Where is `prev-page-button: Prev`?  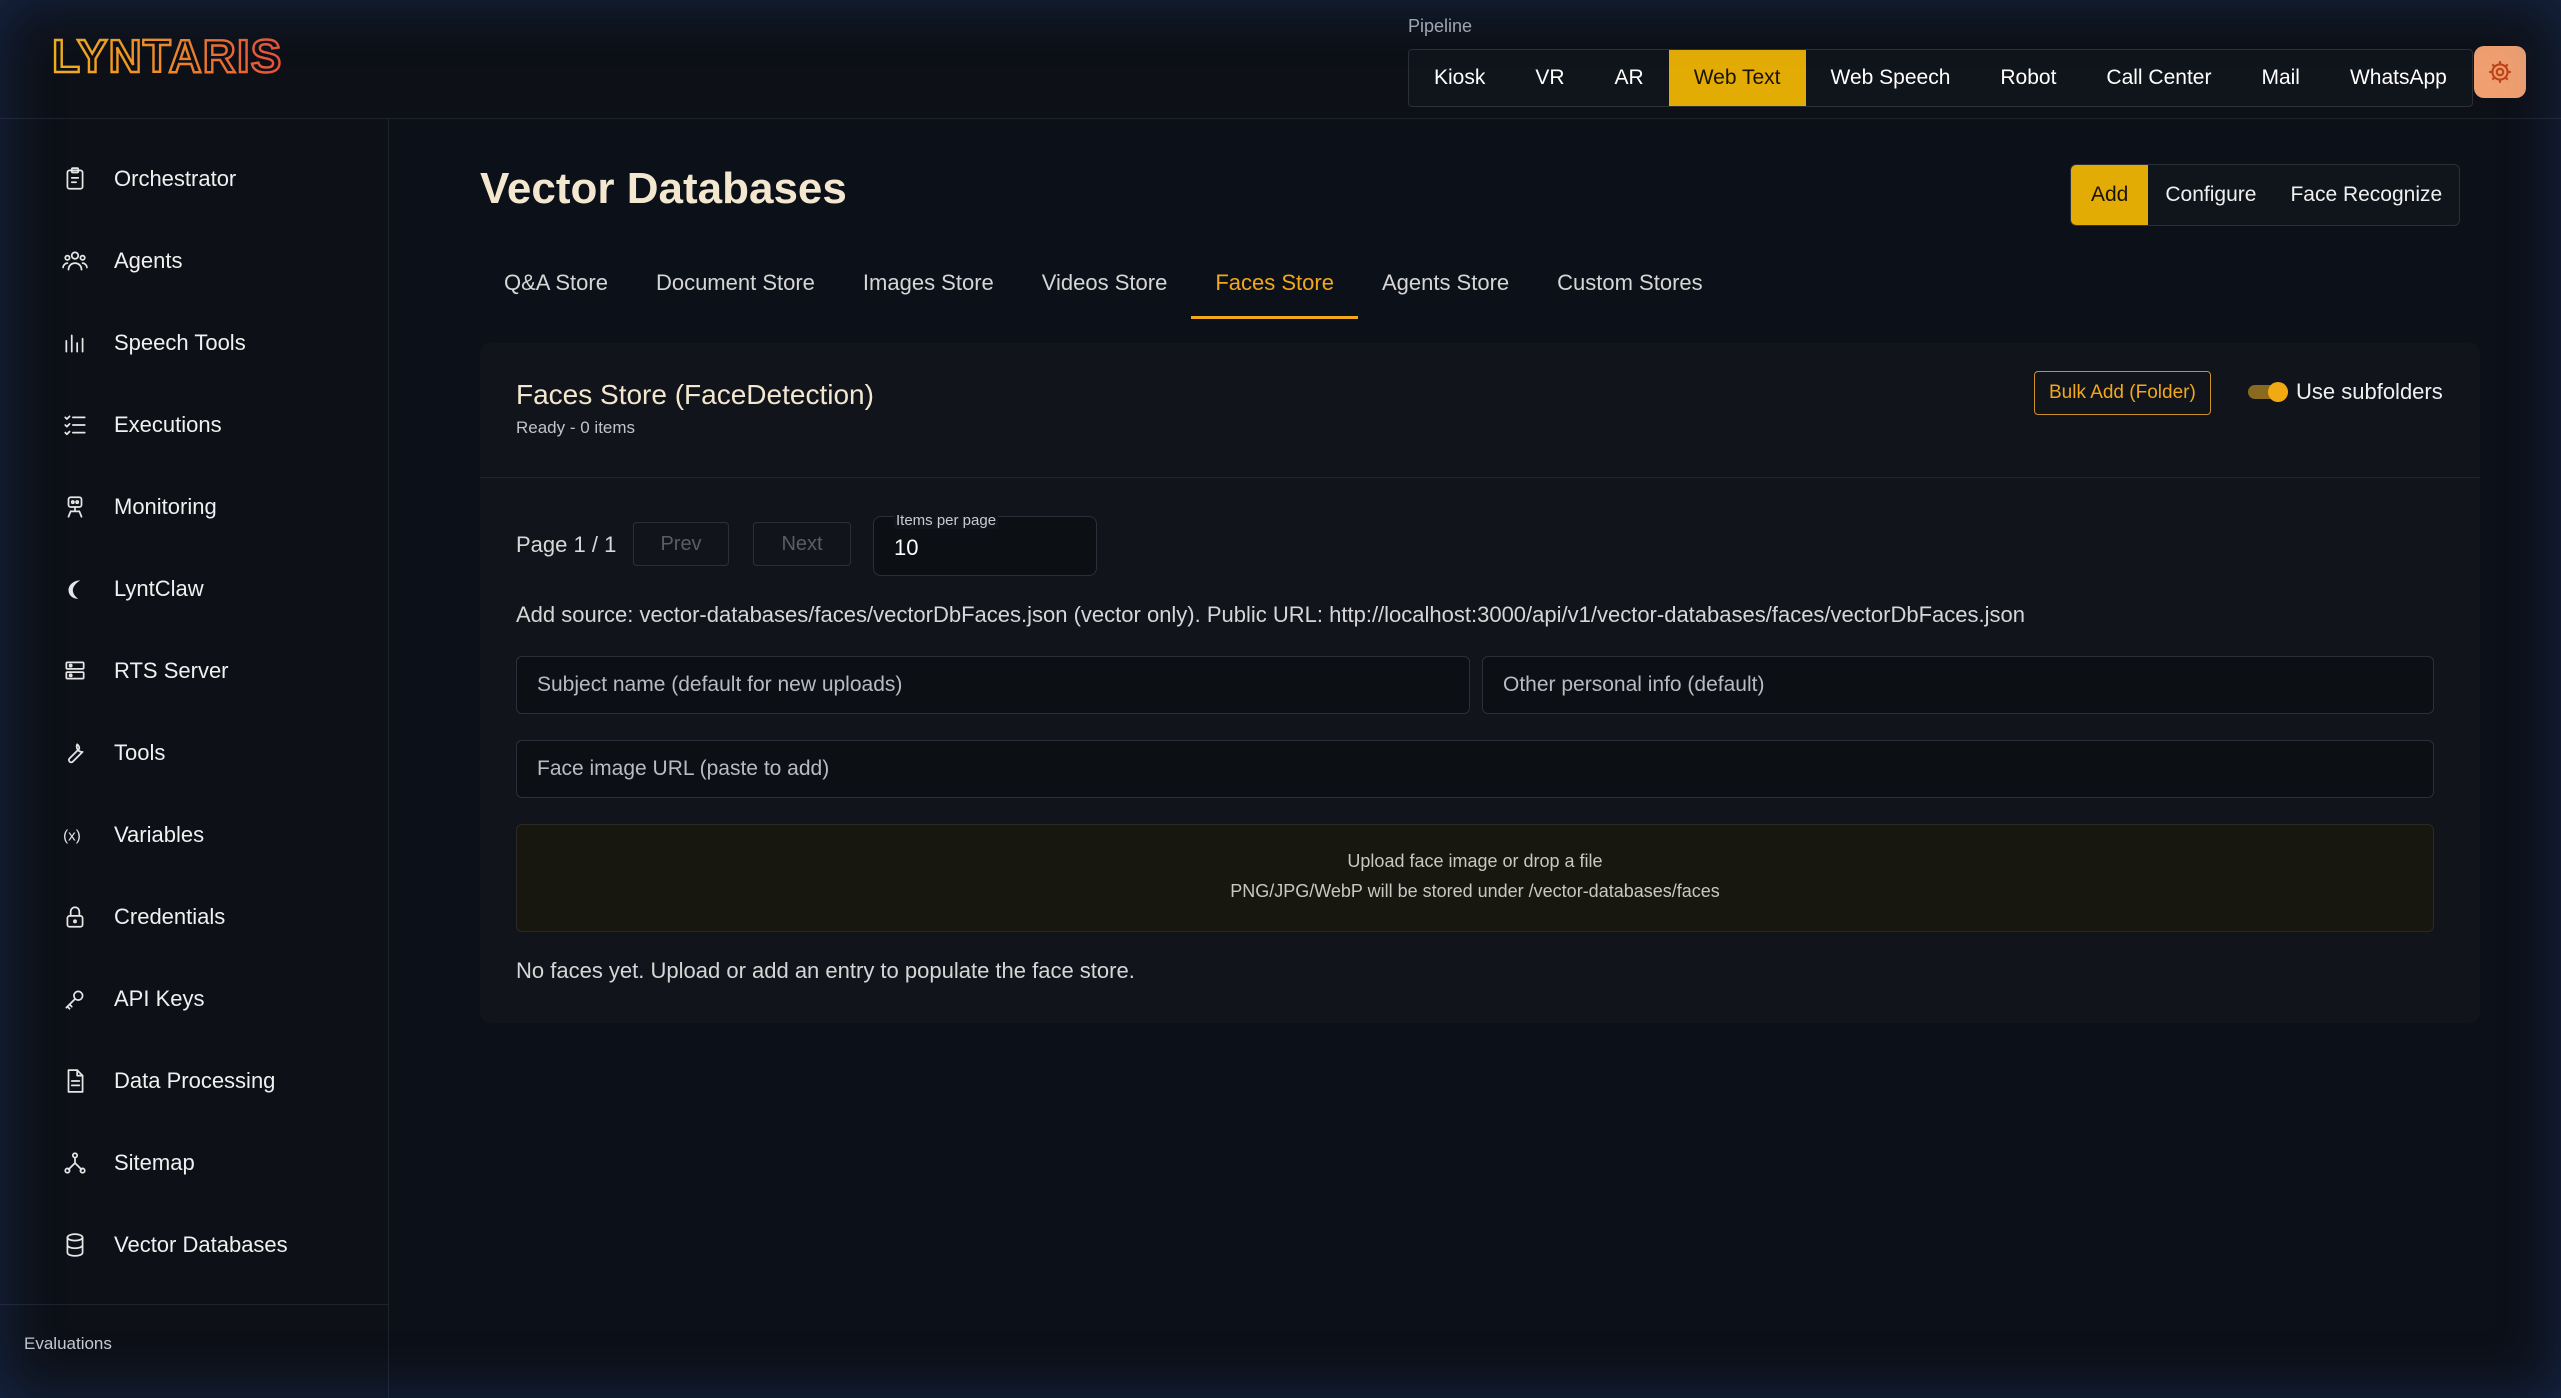
prev-page-button: Prev is located at coordinates (681, 544).